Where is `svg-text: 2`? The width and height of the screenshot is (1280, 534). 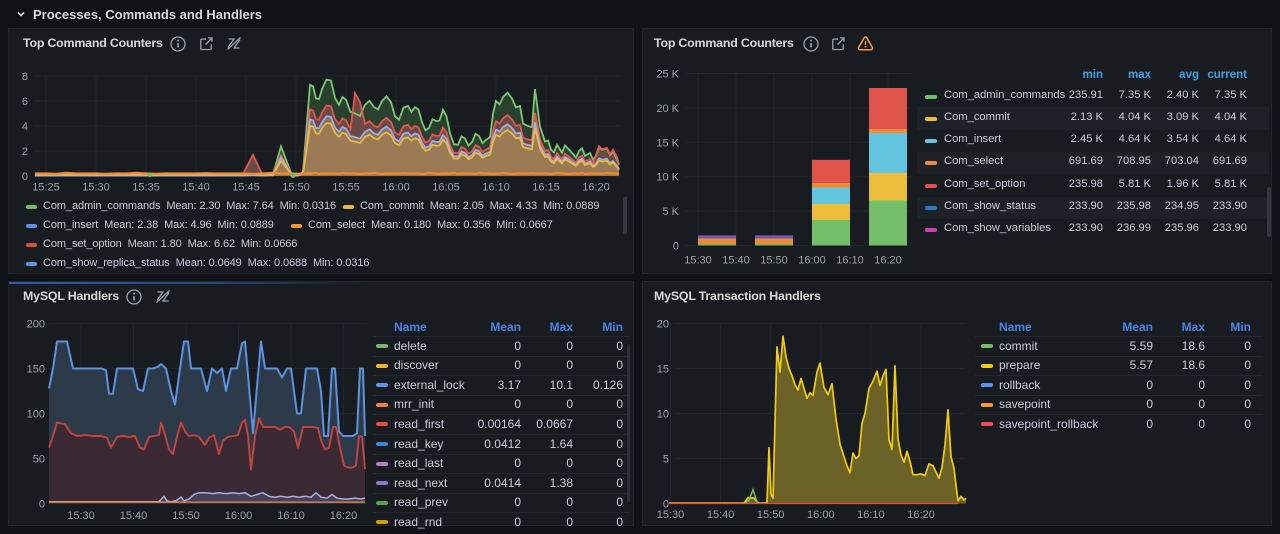
svg-text: 2 is located at coordinates (25, 152).